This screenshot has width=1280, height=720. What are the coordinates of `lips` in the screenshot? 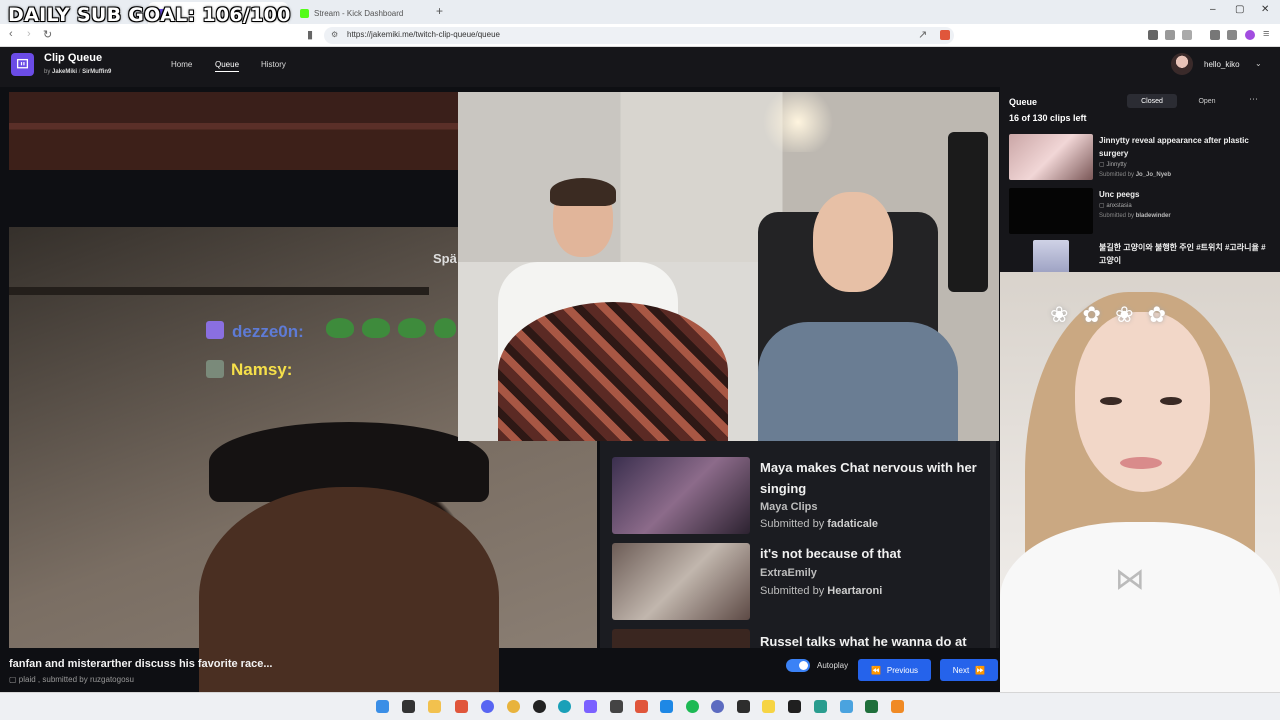 It's located at (1141, 463).